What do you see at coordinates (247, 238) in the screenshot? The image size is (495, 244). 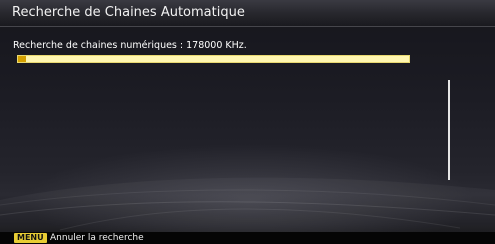 I see `footer-bar: MENU Annuler la recherche` at bounding box center [247, 238].